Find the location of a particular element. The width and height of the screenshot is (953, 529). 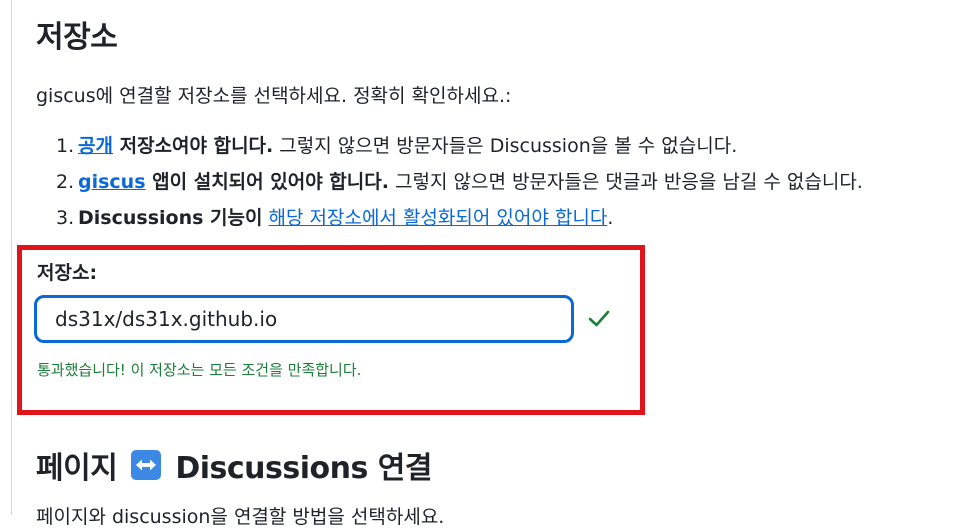

public-link: 공개 is located at coordinates (95, 146).